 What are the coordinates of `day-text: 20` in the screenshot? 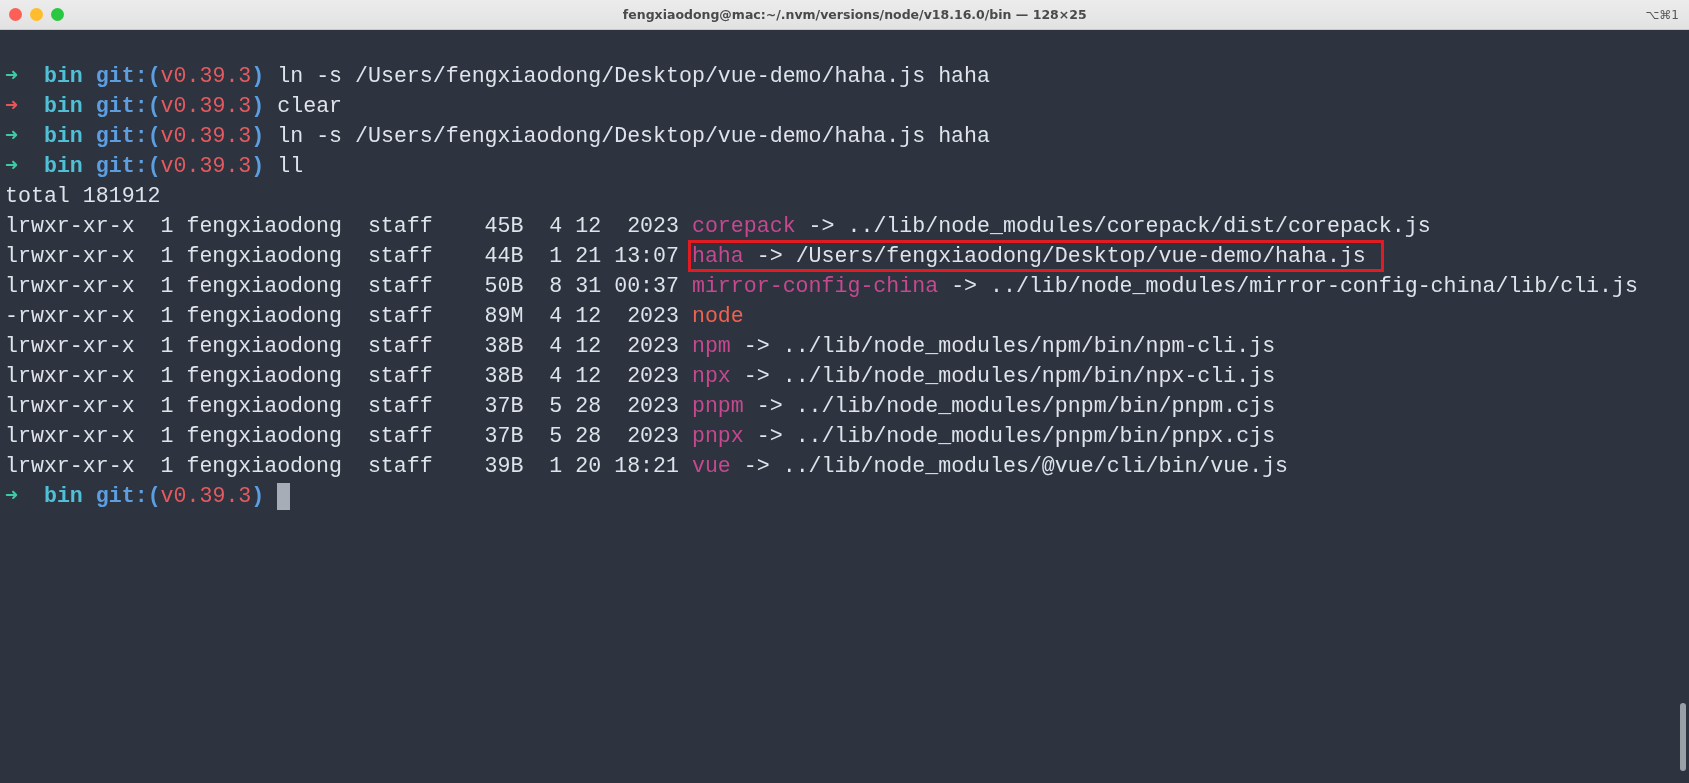 It's located at (588, 466).